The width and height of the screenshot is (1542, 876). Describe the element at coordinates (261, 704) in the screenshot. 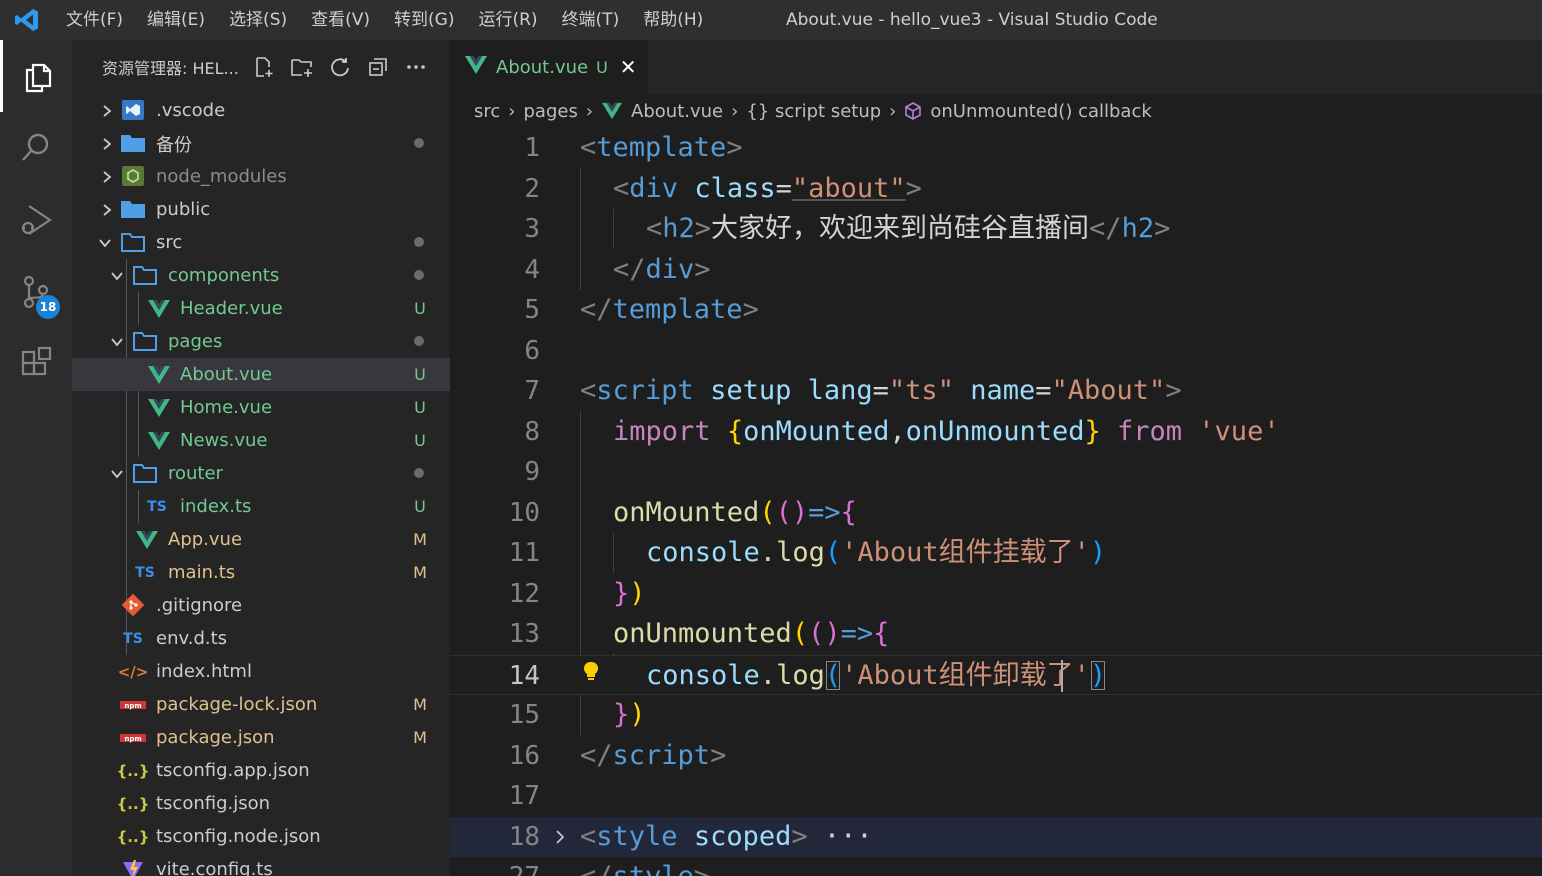

I see `tree-file-package-lock-json: npm package-lock.json M` at that location.